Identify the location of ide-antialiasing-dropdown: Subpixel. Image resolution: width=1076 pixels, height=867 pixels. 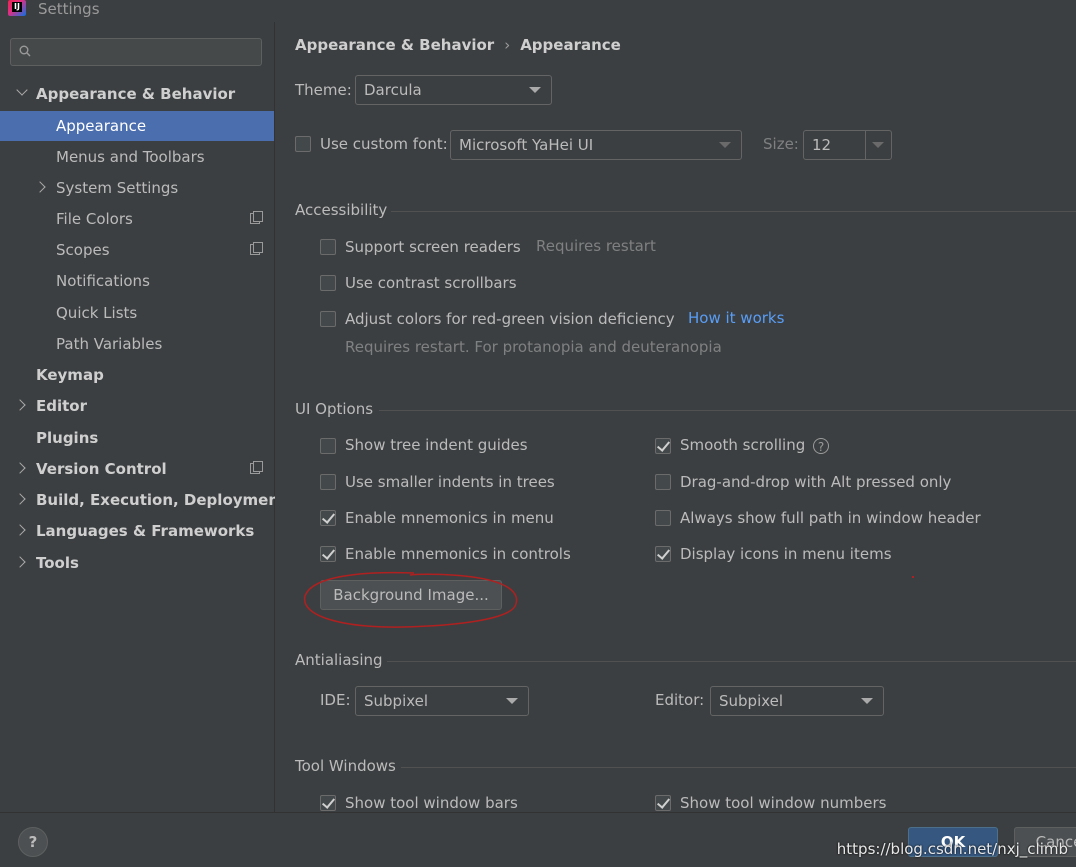
(442, 701).